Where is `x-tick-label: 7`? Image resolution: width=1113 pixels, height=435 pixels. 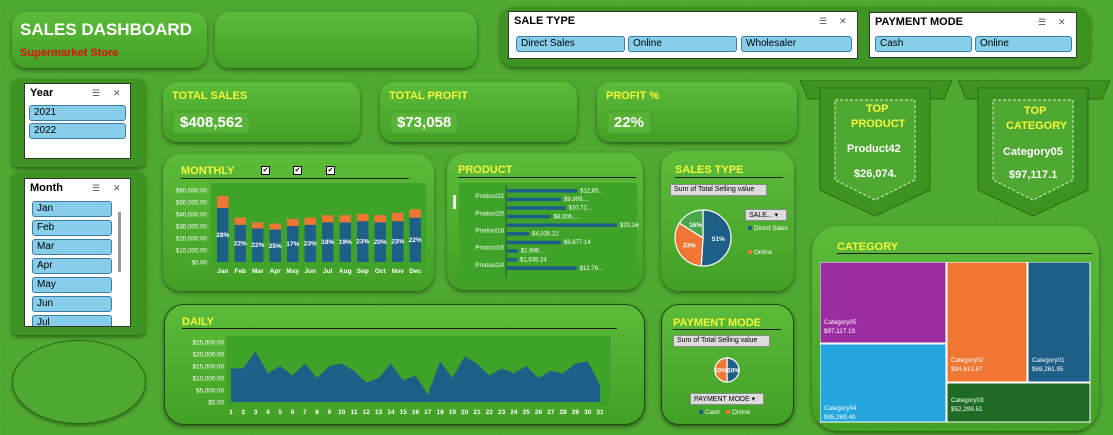
x-tick-label: 7 is located at coordinates (305, 412).